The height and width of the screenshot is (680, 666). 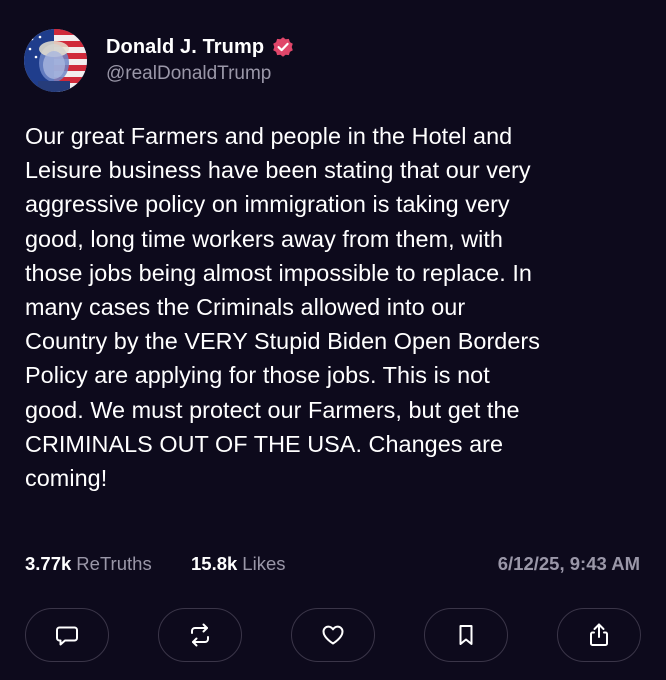 I want to click on post-header: Donald J. Trump @realDonaldTrump, so click(x=159, y=60).